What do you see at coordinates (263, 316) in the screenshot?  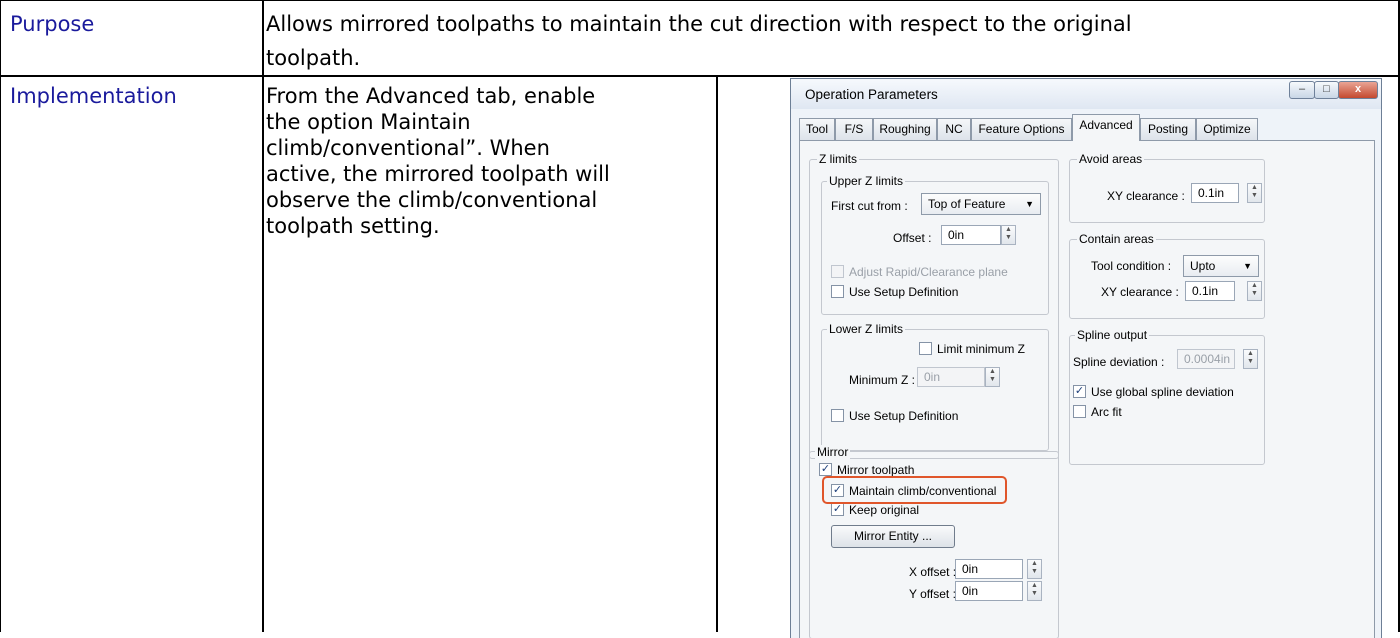 I see `table-column-divider` at bounding box center [263, 316].